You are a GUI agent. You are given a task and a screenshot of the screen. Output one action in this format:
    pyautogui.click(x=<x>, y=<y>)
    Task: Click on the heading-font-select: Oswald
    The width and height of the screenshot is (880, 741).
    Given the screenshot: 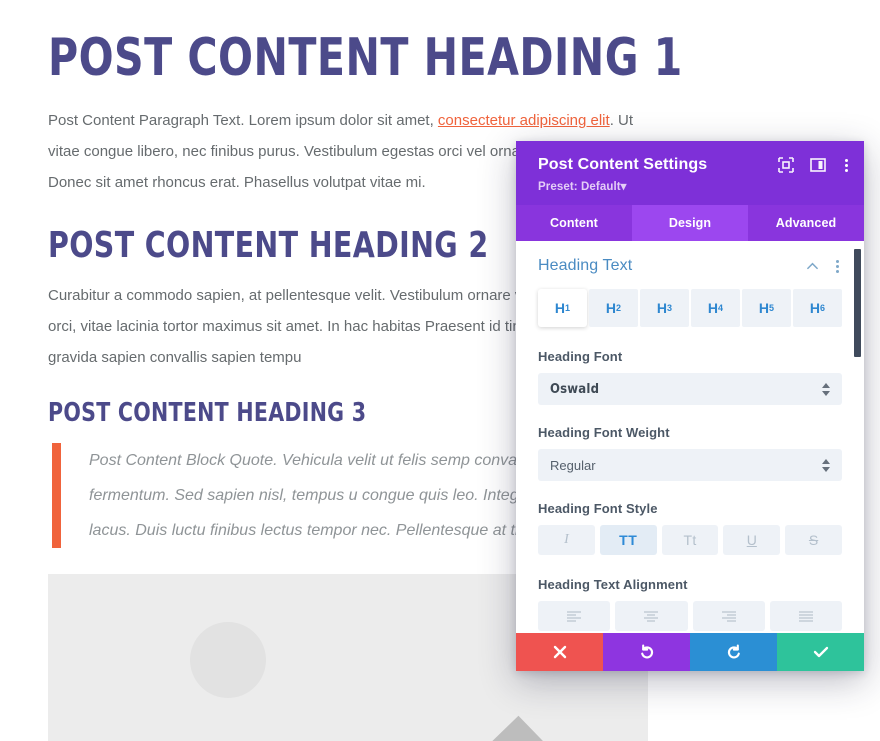 What is the action you would take?
    pyautogui.click(x=690, y=389)
    